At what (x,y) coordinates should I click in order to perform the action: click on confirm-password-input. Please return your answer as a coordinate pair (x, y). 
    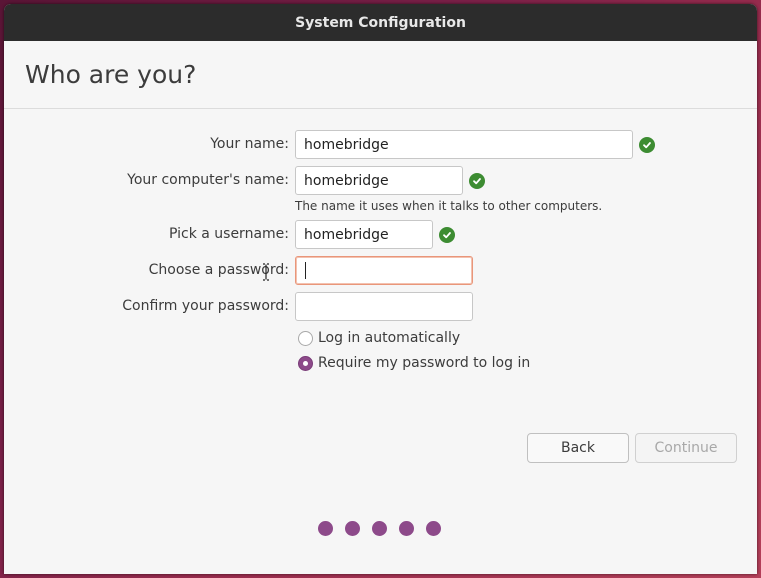
    Looking at the image, I should click on (384, 306).